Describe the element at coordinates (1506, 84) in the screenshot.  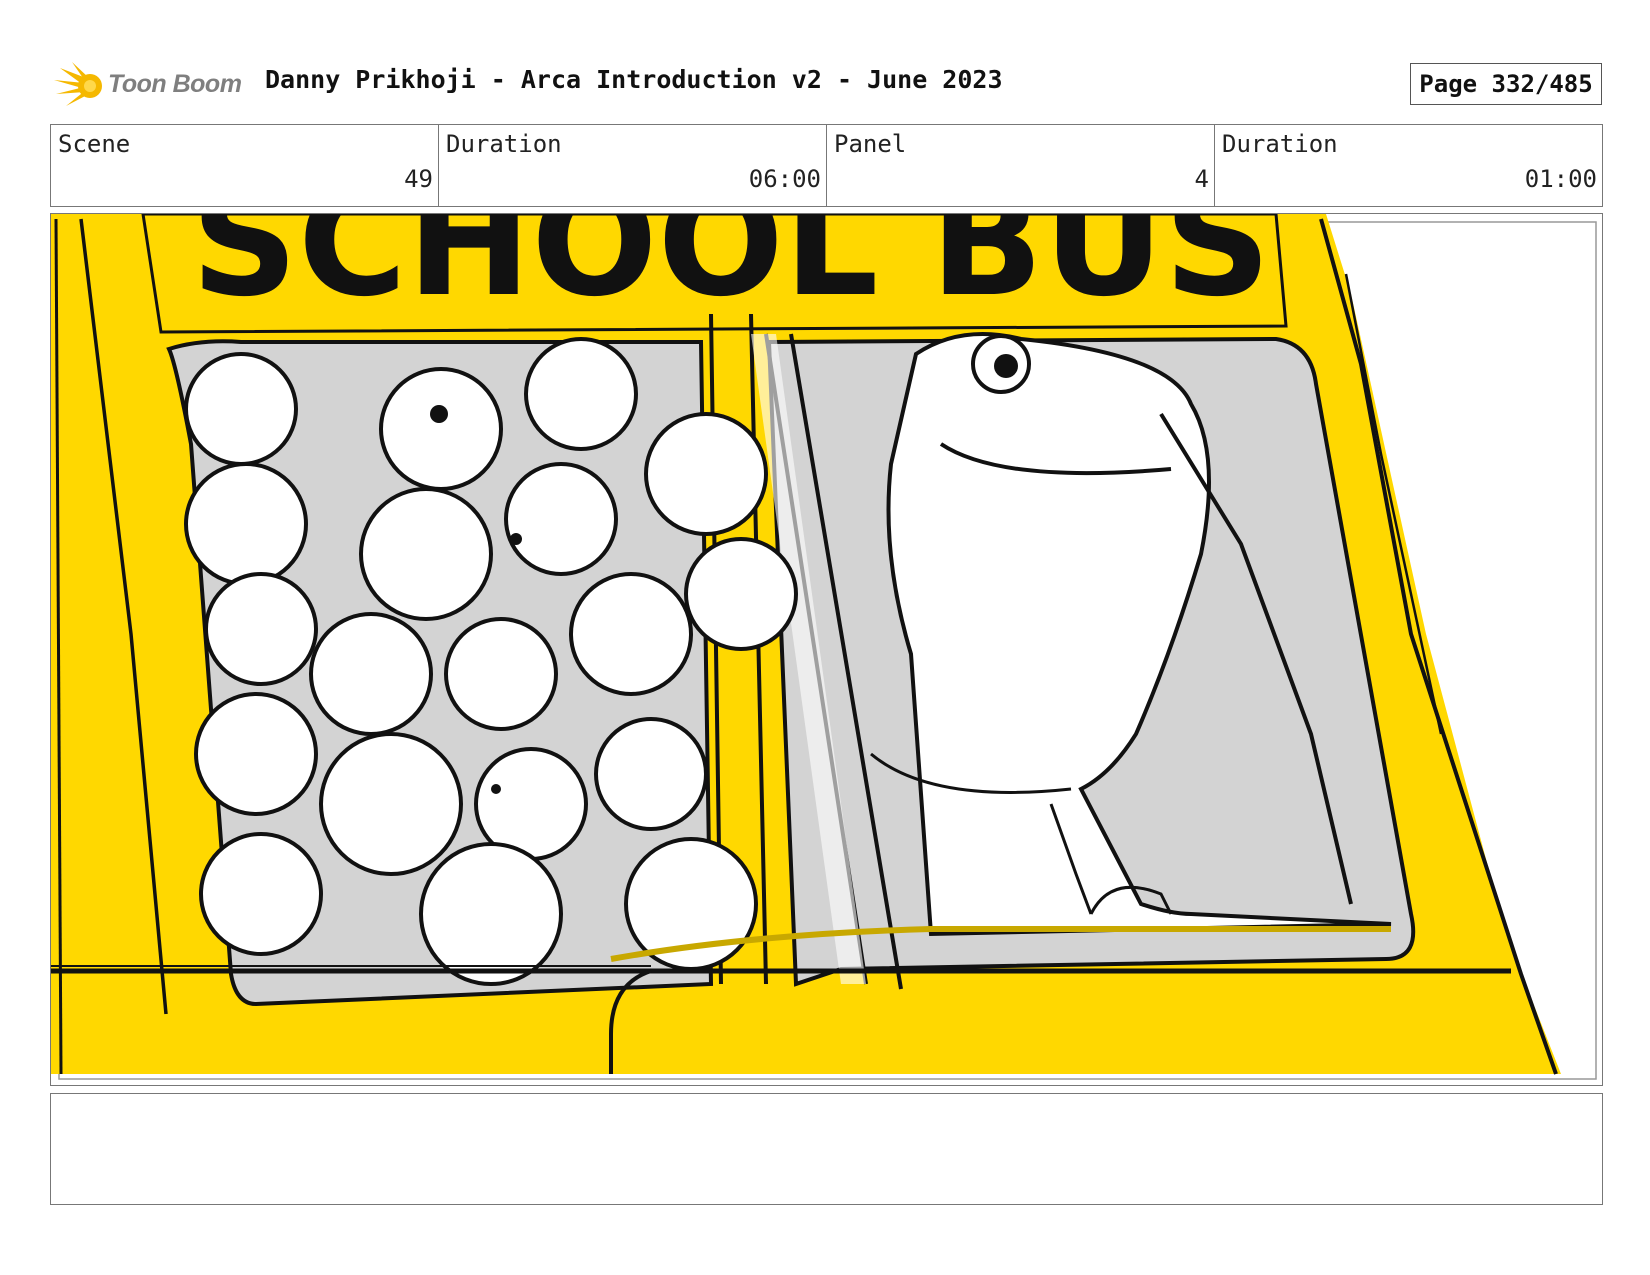
I see `page-number: Page 332/485` at that location.